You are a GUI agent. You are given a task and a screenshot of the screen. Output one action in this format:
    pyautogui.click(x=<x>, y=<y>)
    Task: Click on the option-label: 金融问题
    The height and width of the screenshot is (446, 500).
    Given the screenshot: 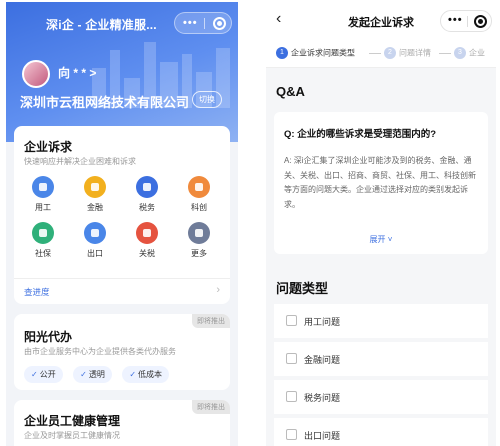 What is the action you would take?
    pyautogui.click(x=322, y=360)
    